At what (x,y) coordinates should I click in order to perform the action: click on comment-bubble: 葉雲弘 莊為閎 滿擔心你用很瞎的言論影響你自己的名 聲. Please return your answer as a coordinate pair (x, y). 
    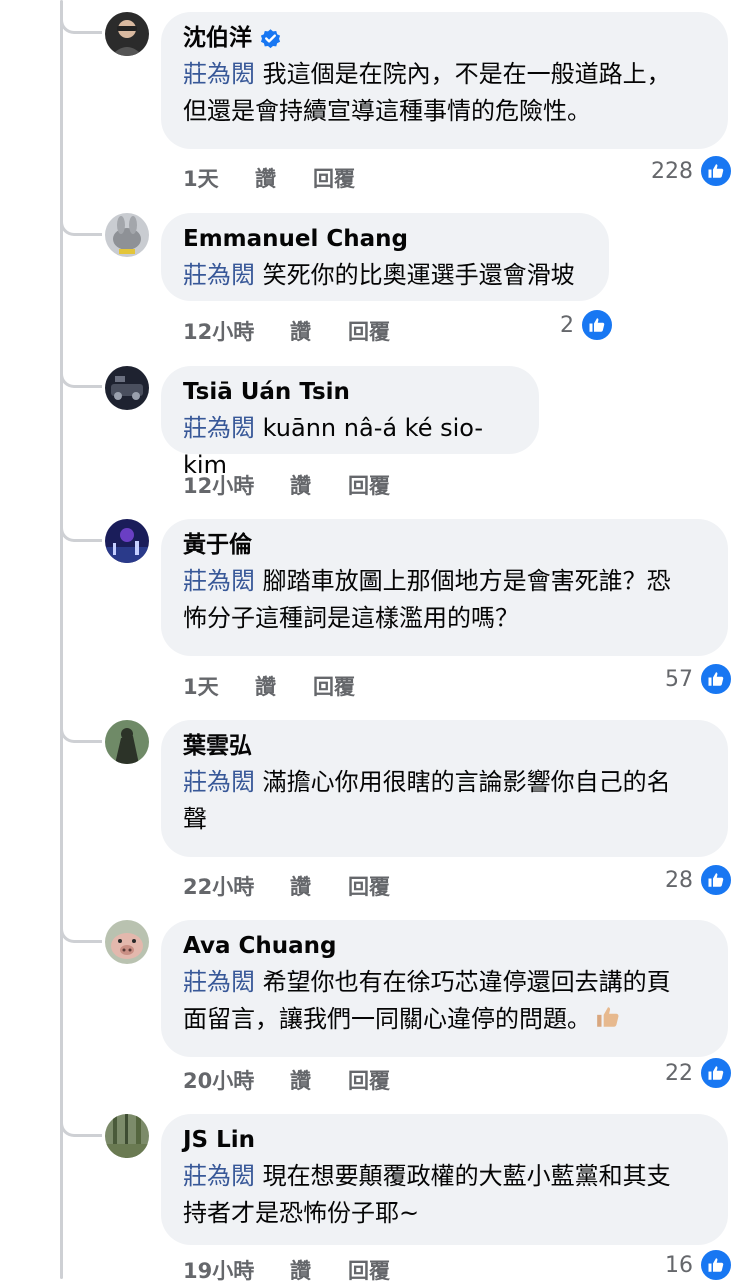
    Looking at the image, I should click on (444, 788).